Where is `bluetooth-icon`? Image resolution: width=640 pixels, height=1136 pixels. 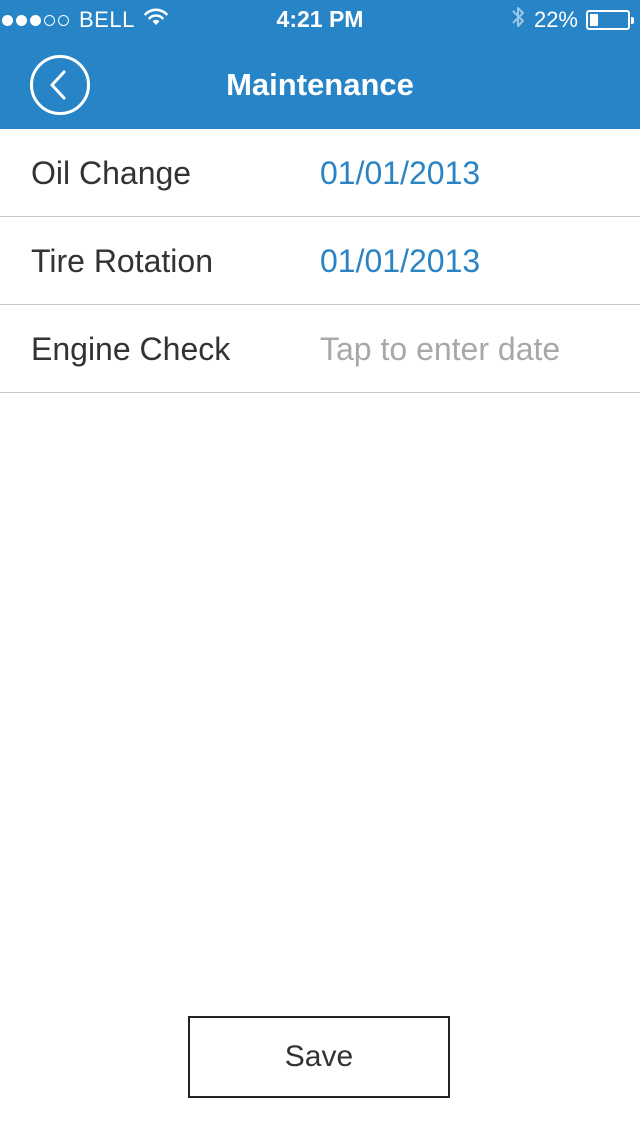 bluetooth-icon is located at coordinates (518, 20).